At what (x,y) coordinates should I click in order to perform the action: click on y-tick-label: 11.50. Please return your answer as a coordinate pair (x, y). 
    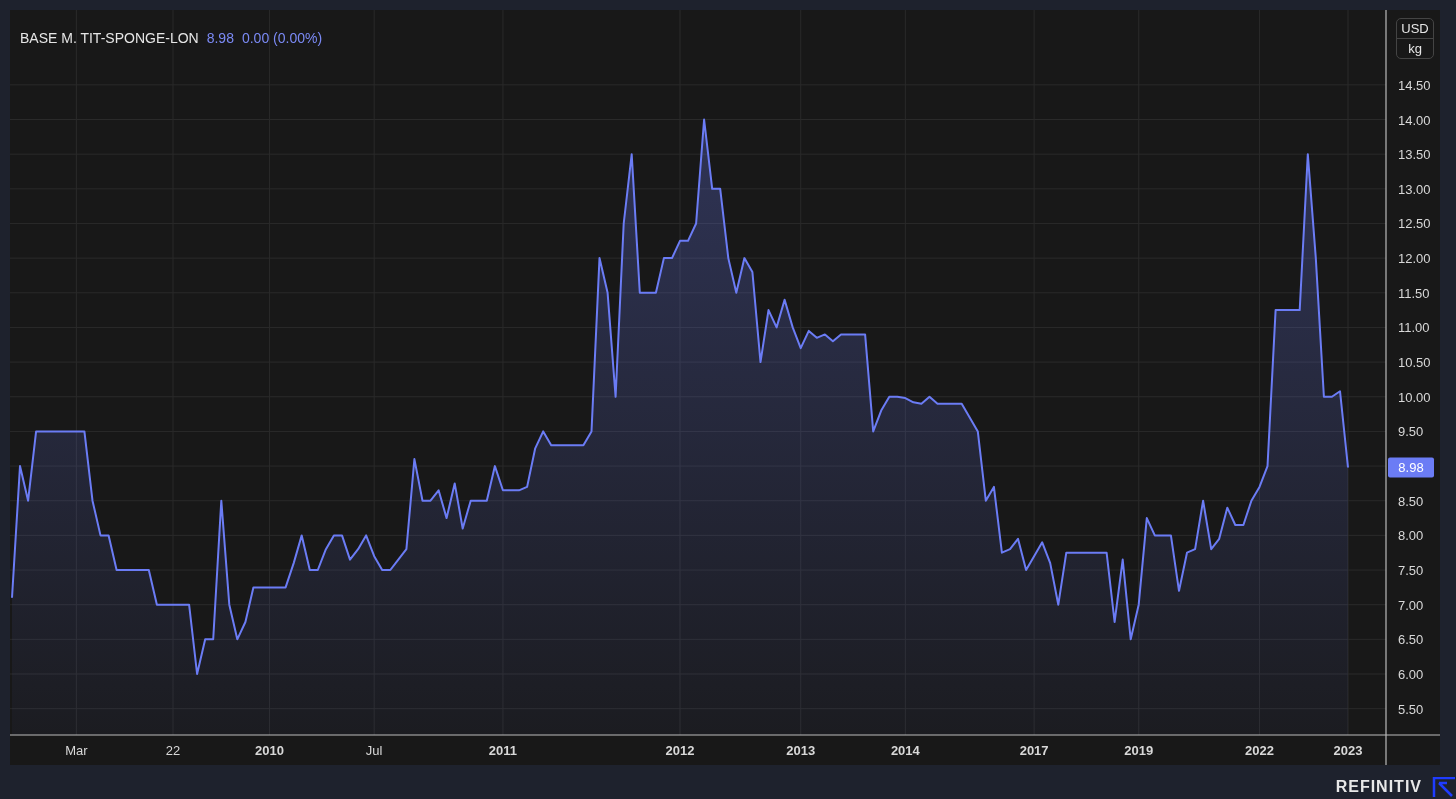
    Looking at the image, I should click on (1414, 293).